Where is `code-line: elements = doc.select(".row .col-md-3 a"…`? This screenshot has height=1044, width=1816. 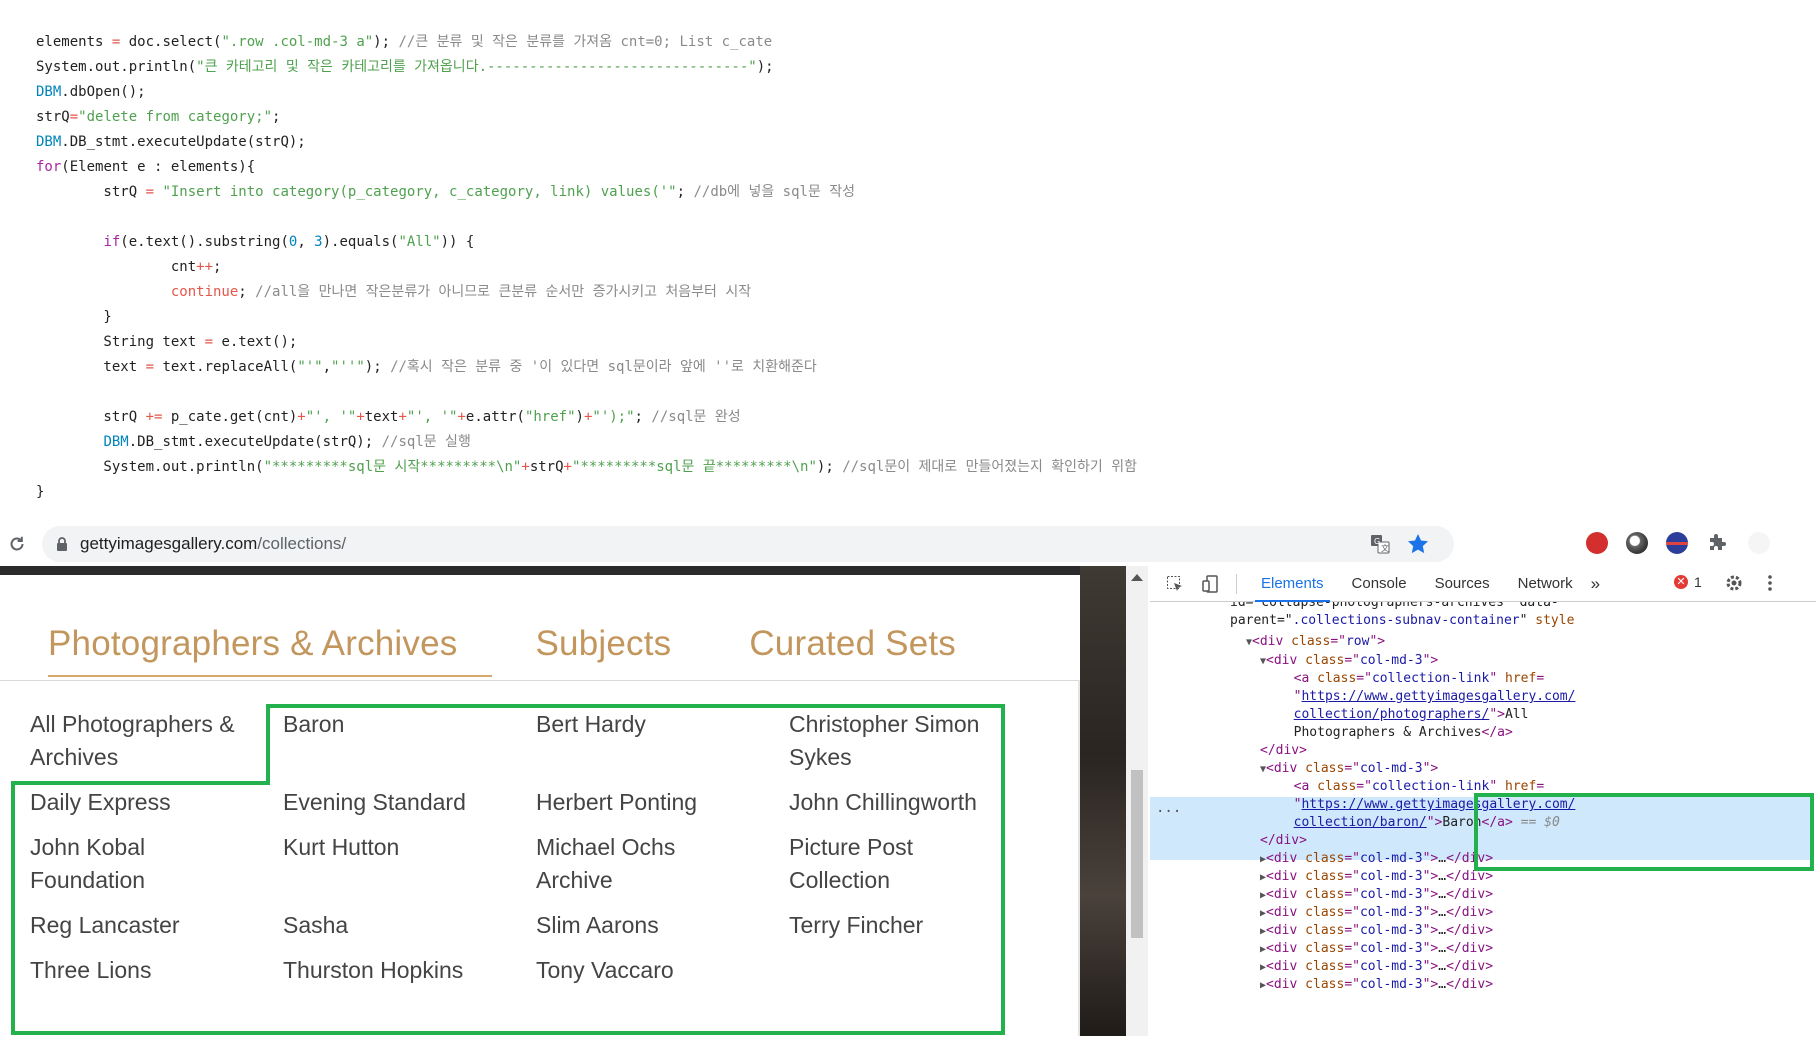 code-line: elements = doc.select(".row .col-md-3 a"… is located at coordinates (916, 42).